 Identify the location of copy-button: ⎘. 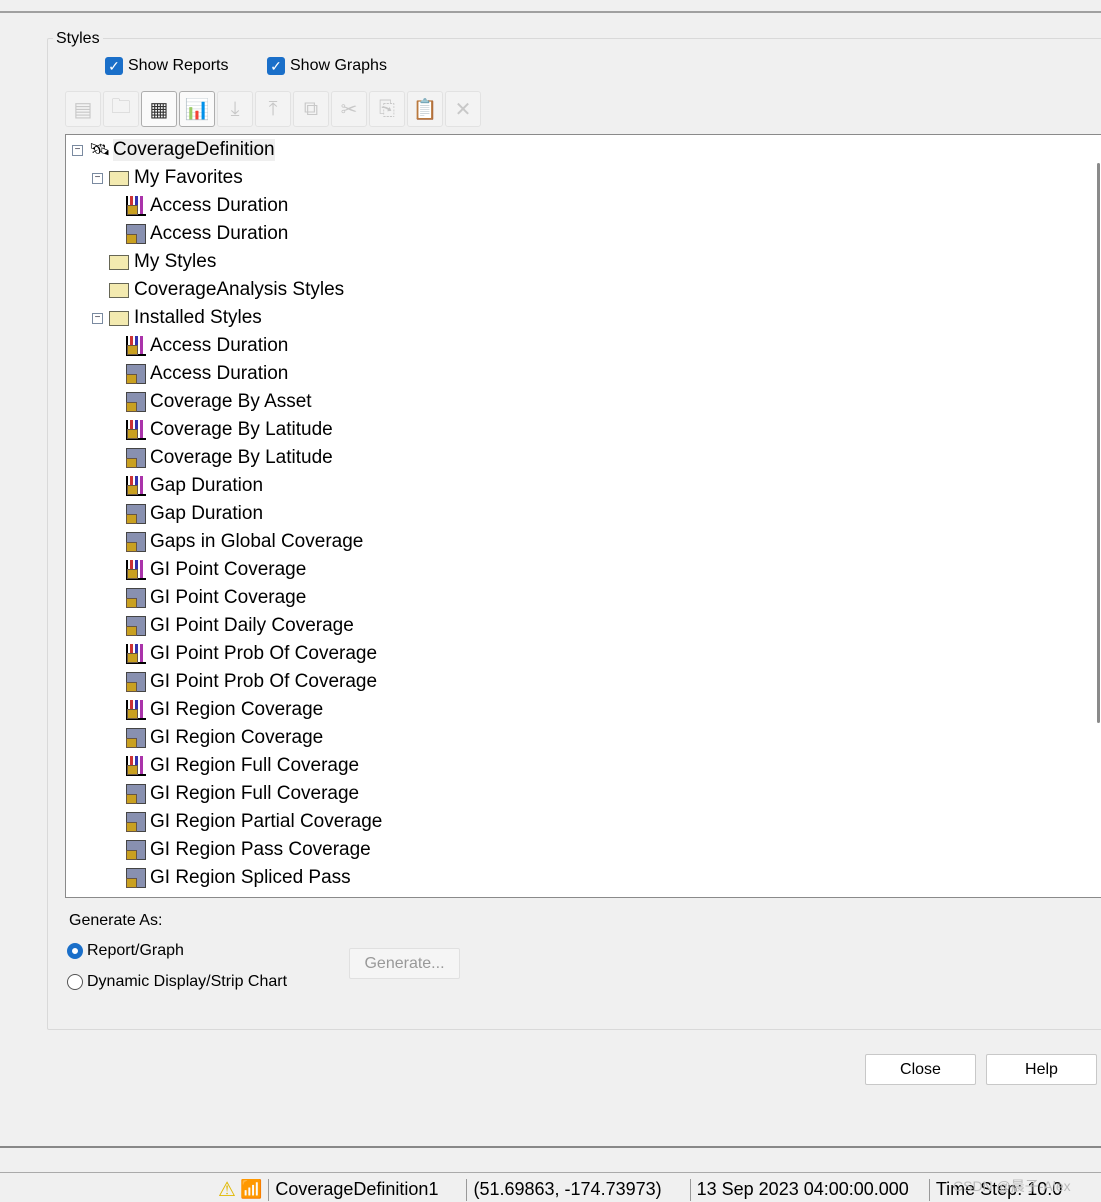
(387, 109).